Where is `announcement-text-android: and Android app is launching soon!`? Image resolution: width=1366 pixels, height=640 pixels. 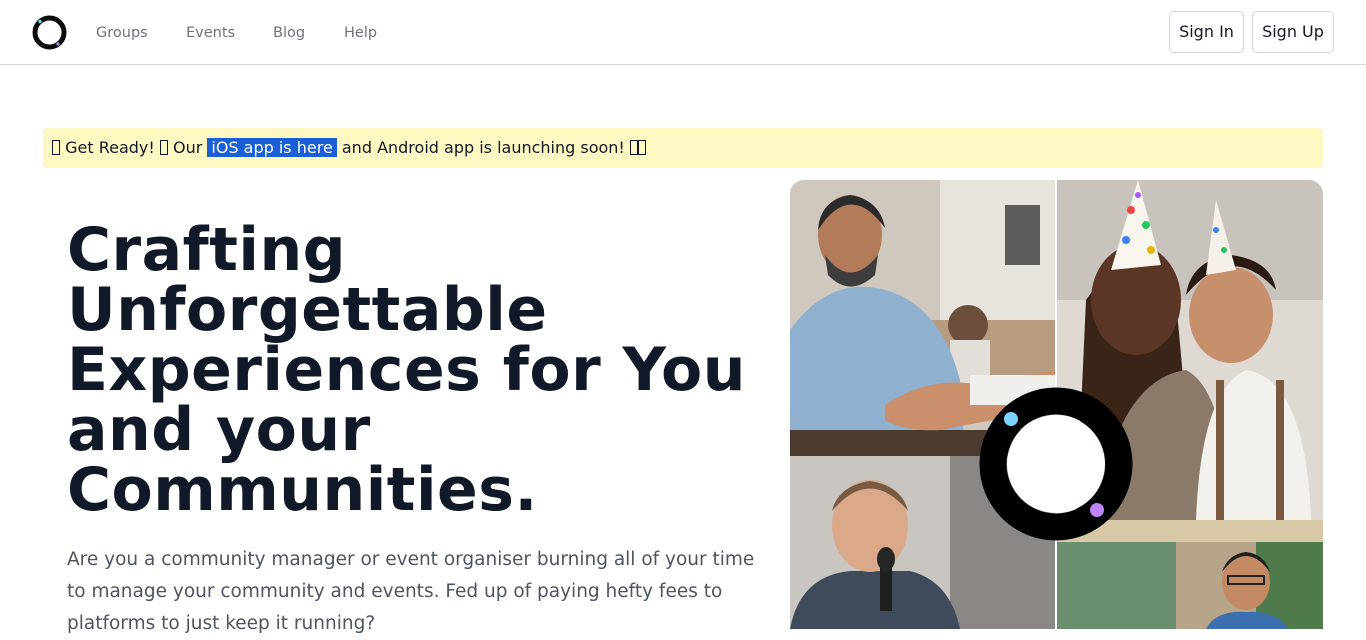 announcement-text-android: and Android app is launching soon! is located at coordinates (483, 147).